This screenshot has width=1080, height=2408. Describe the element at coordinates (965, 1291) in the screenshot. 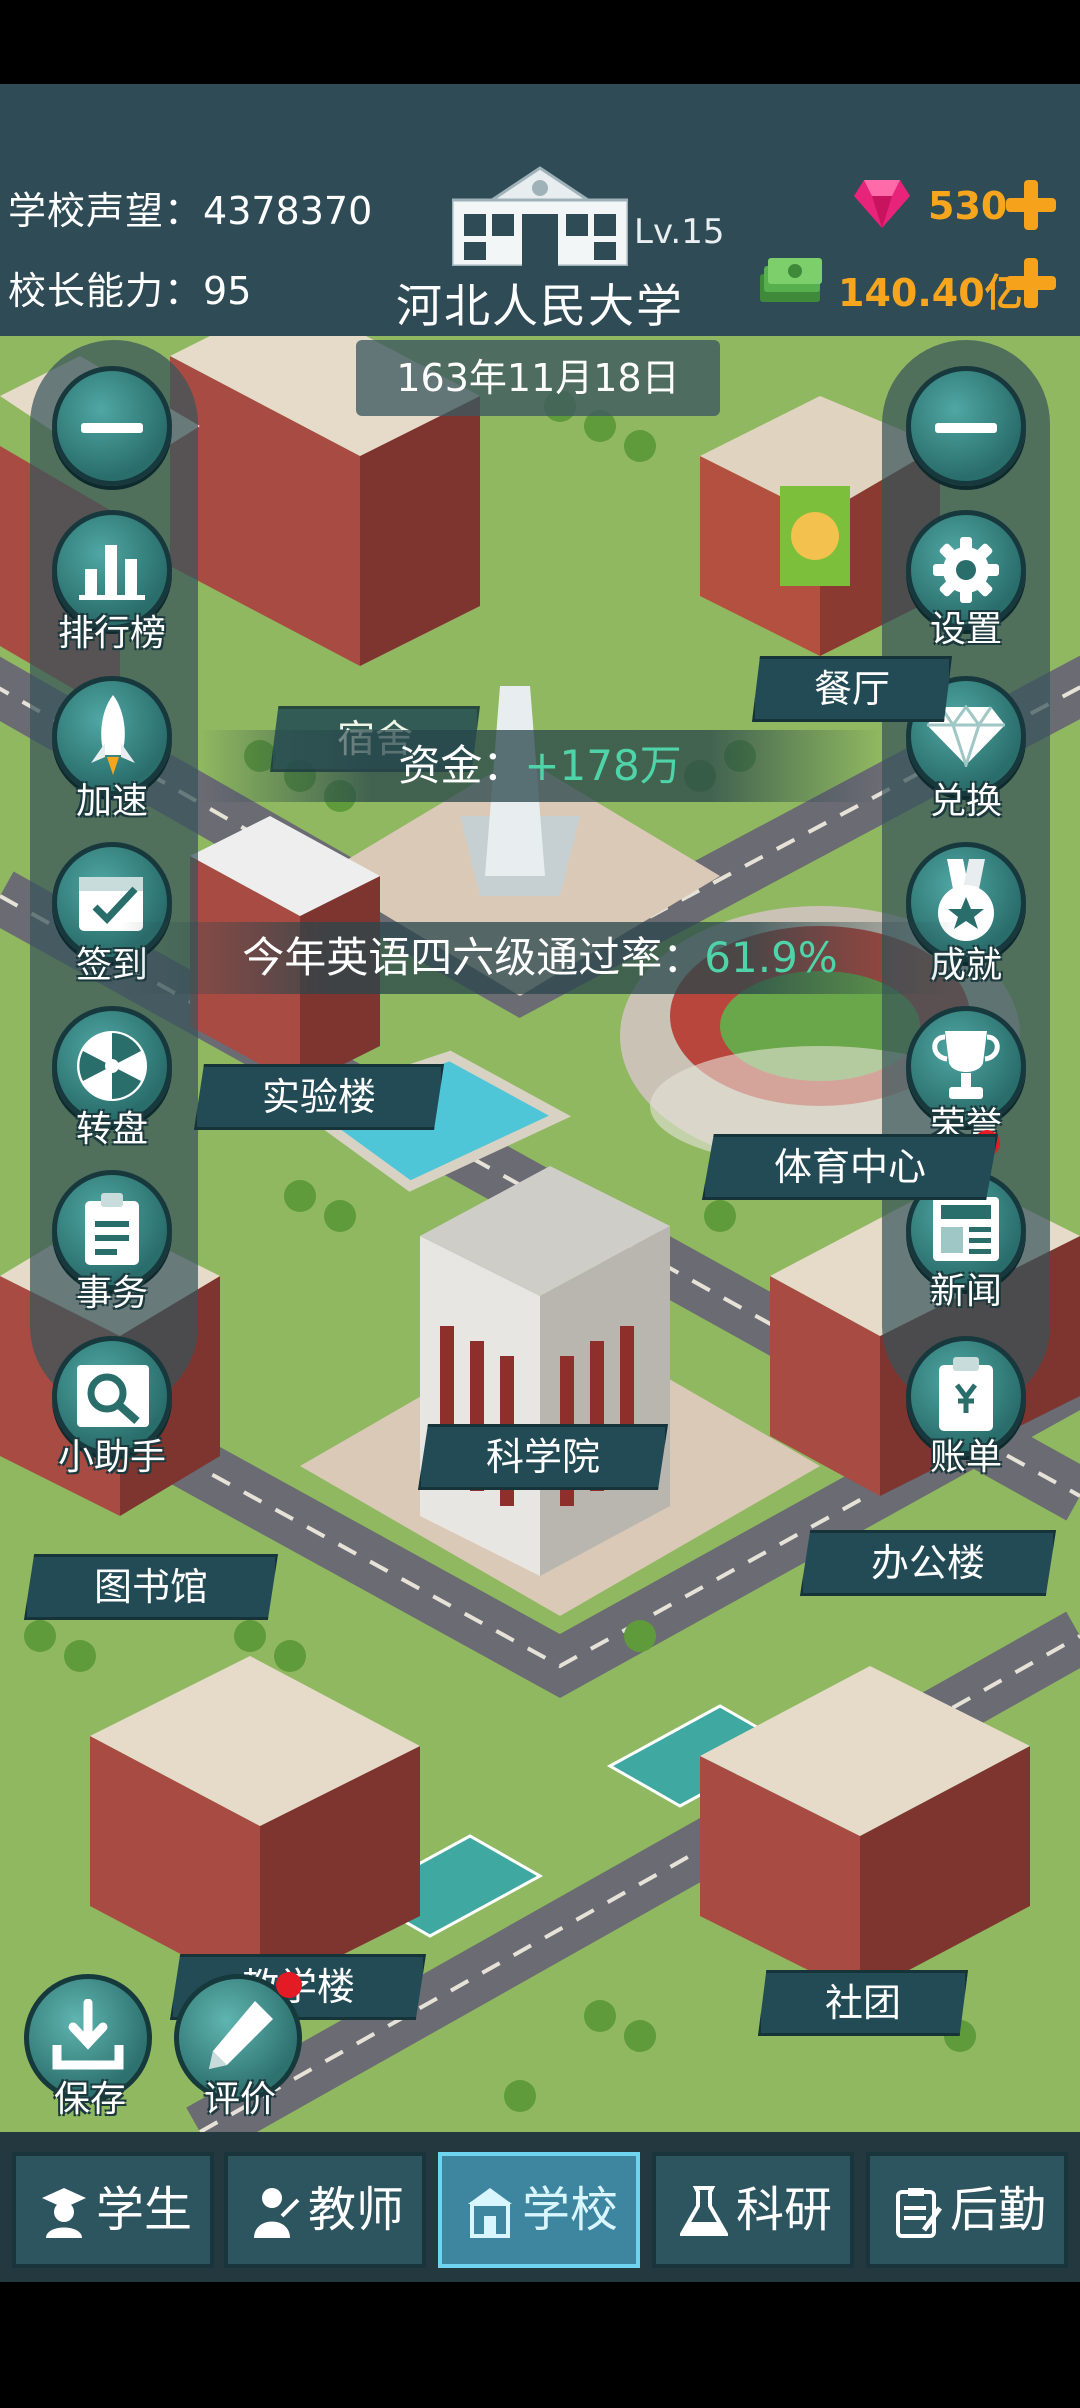

I see `news-label: 新闻` at that location.